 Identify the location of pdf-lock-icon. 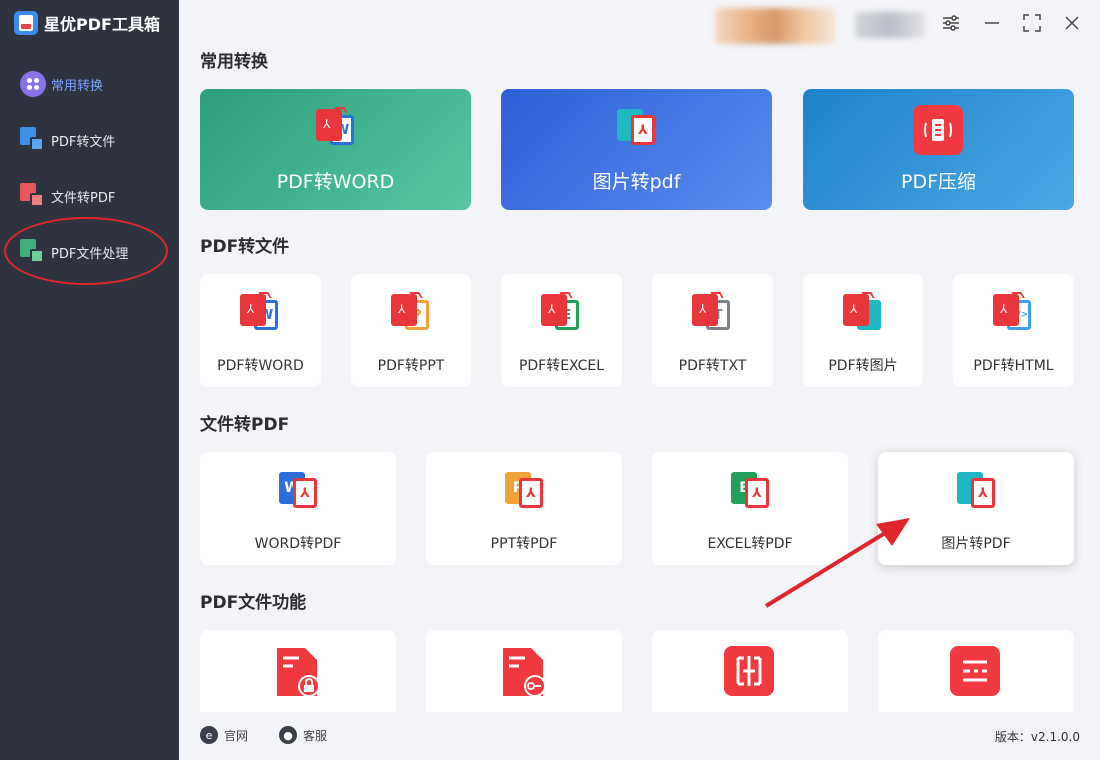
(299, 674).